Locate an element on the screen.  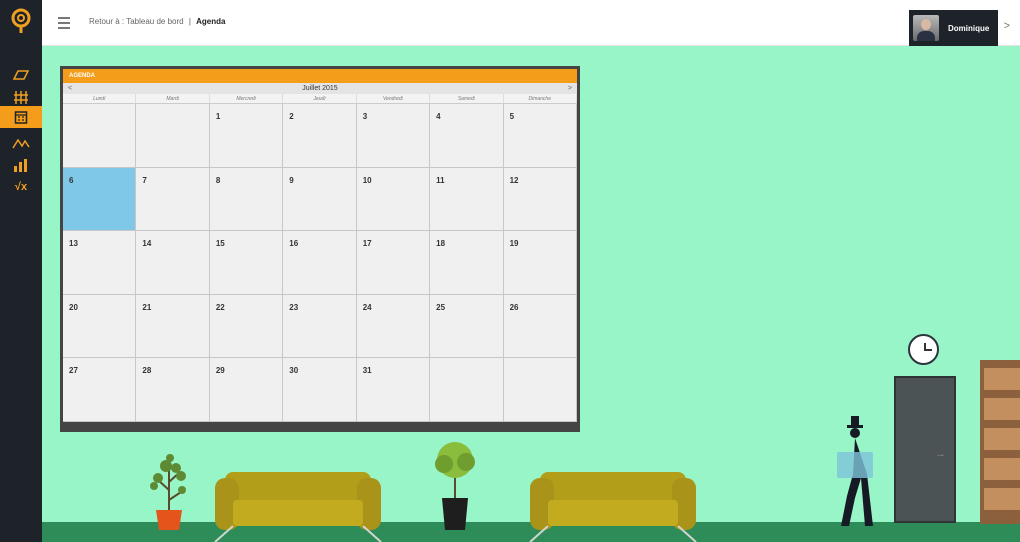
calendar-day-cell: 19 is located at coordinates (540, 263).